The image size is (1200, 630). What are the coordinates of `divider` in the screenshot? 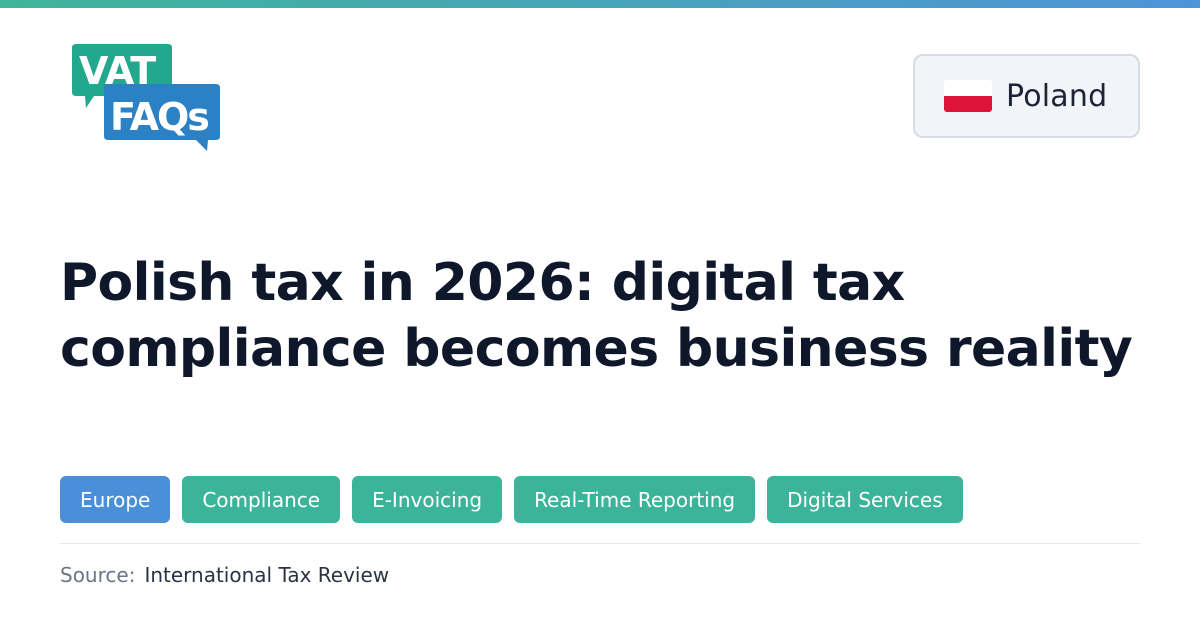 It's located at (600, 543).